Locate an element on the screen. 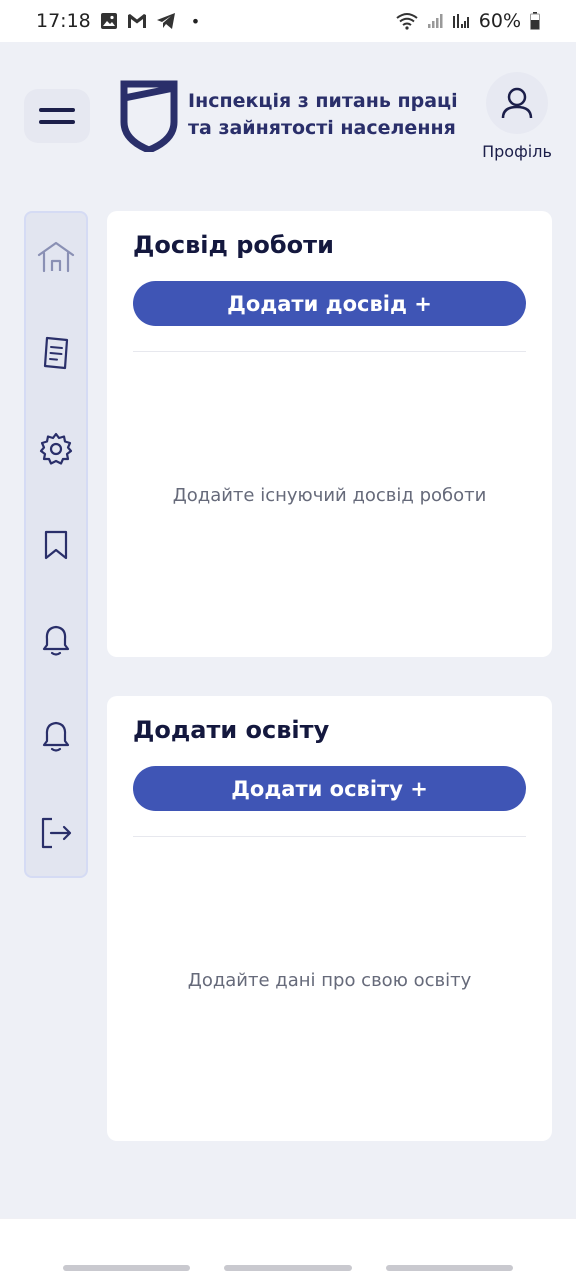 The height and width of the screenshot is (1280, 576). status-right: 60% is located at coordinates (468, 21).